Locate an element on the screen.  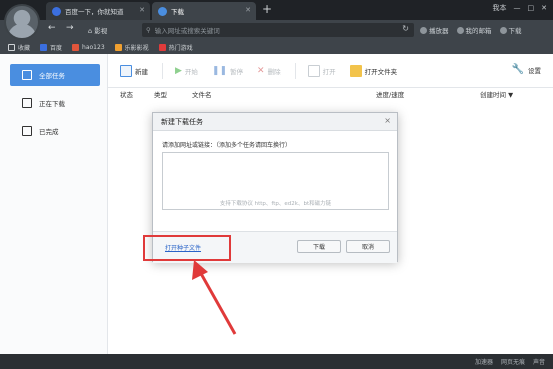
pause-button: ❚❚ 暂停 is located at coordinates (227, 71).